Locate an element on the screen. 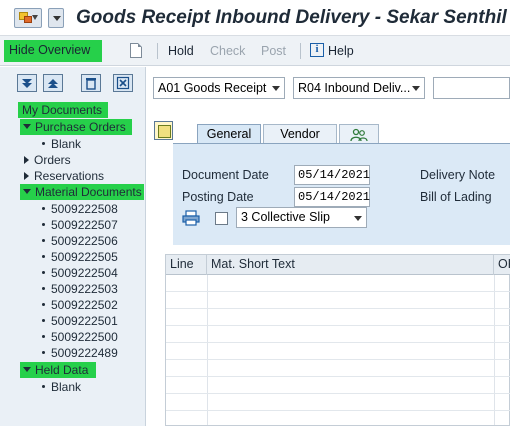 The height and width of the screenshot is (426, 510). tree-leaf-mat-doc: 5009222508 is located at coordinates (80, 209).